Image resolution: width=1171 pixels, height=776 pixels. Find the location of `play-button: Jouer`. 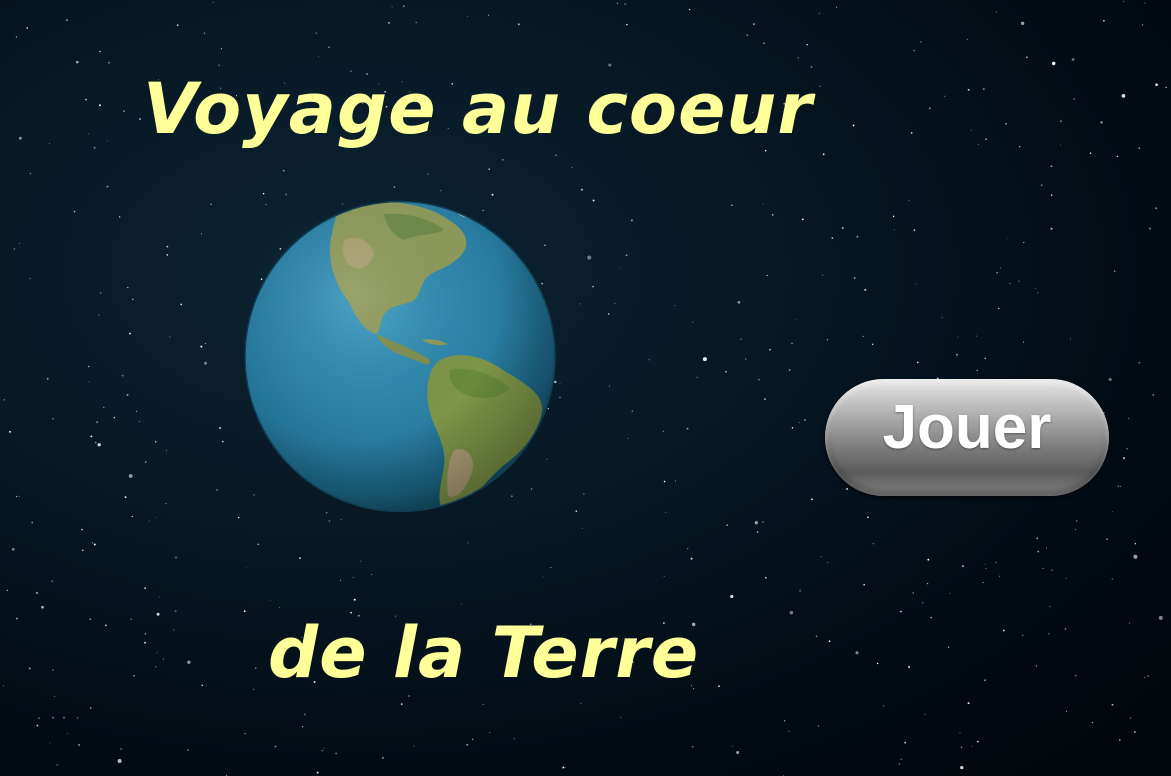

play-button: Jouer is located at coordinates (967, 437).